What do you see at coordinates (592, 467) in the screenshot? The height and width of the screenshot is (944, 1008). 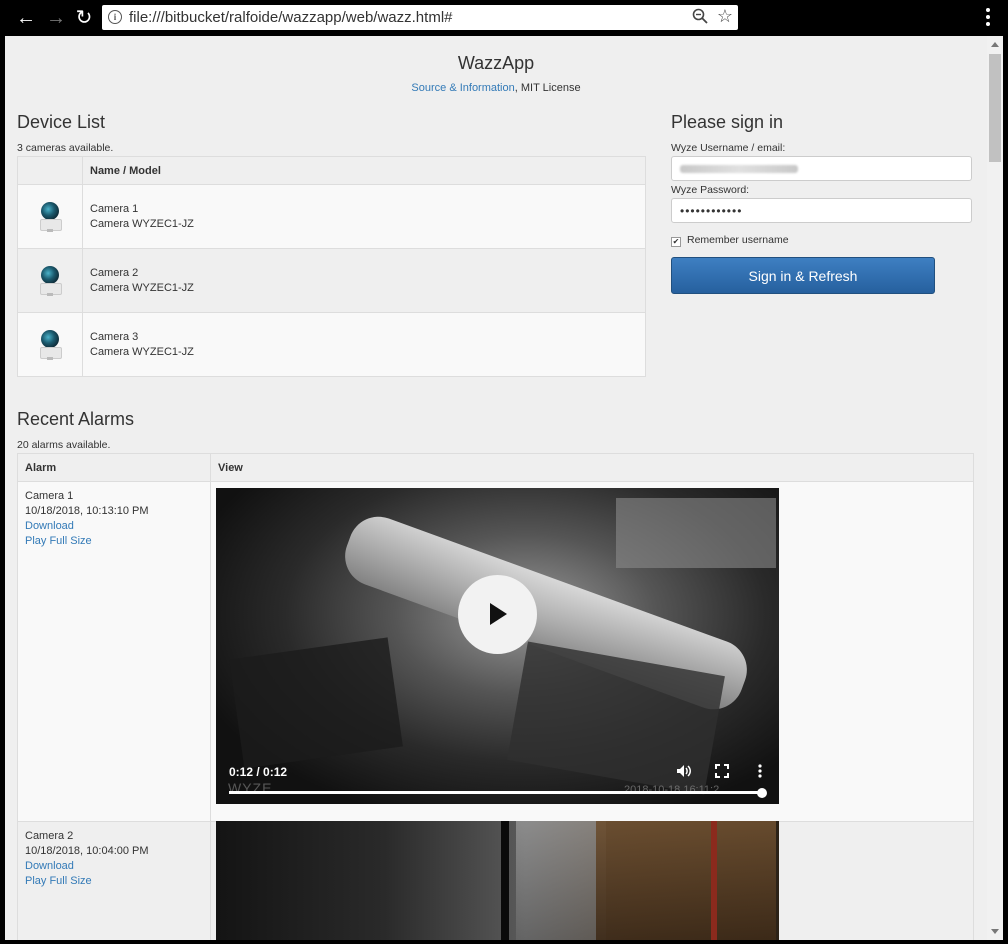 I see `view-column-header: View` at bounding box center [592, 467].